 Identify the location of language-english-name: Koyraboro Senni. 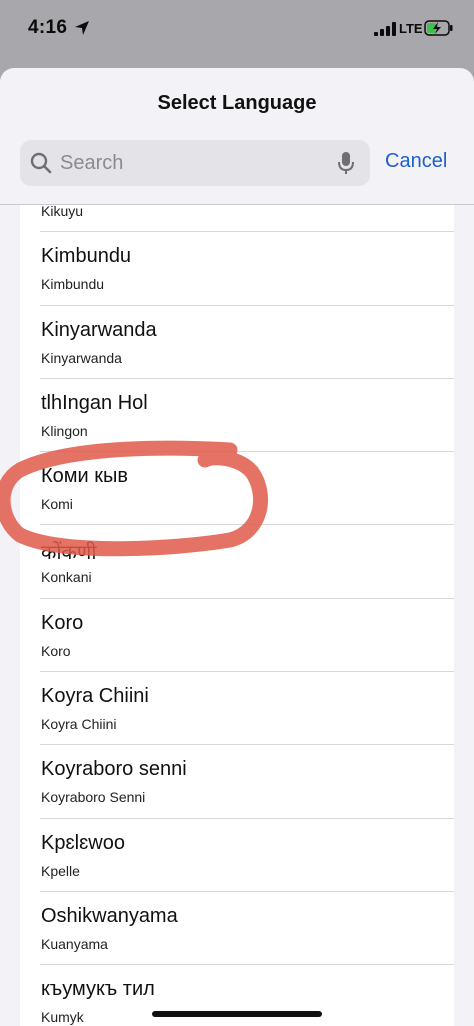
(93, 797).